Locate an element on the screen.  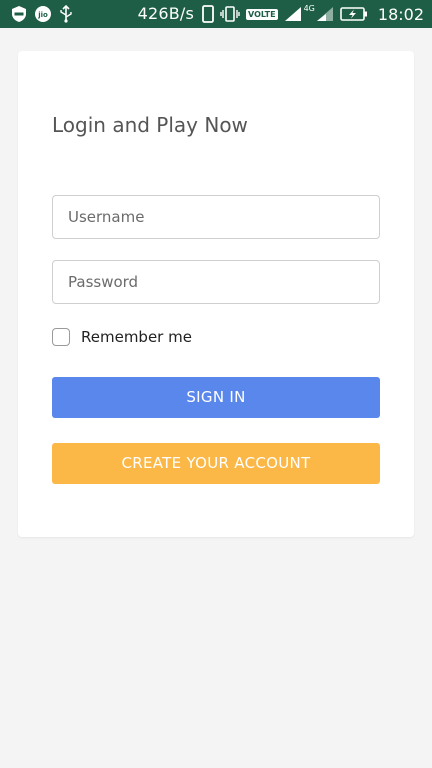
status-bar-left: jio is located at coordinates (45, 14).